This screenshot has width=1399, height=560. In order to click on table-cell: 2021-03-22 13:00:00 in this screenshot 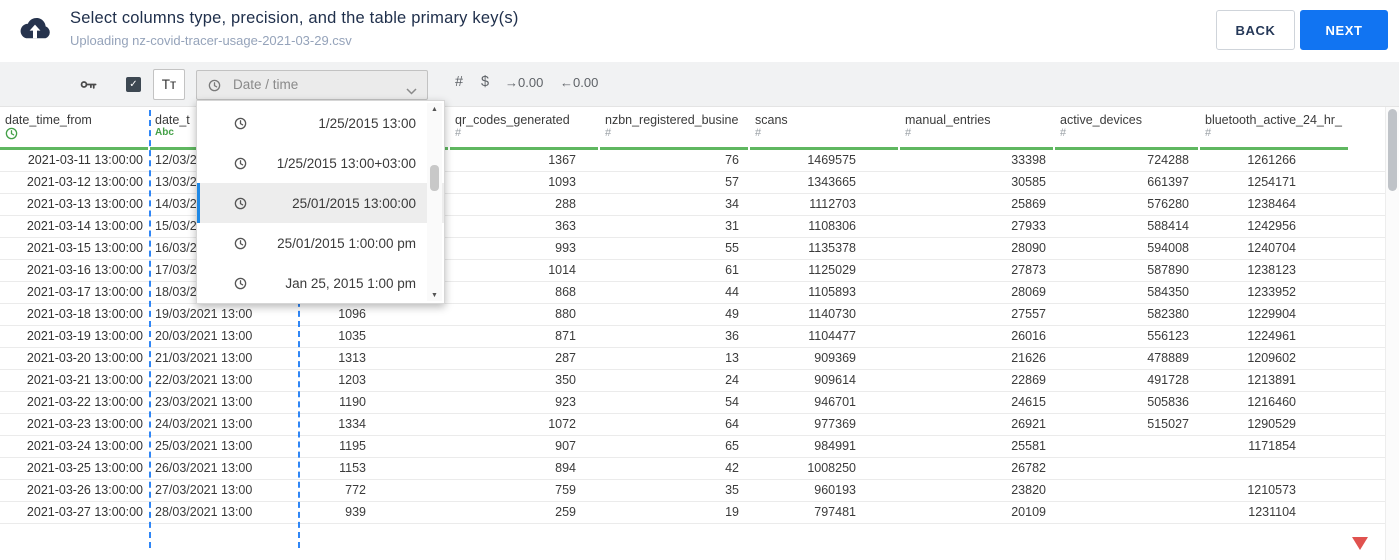, I will do `click(84, 402)`.